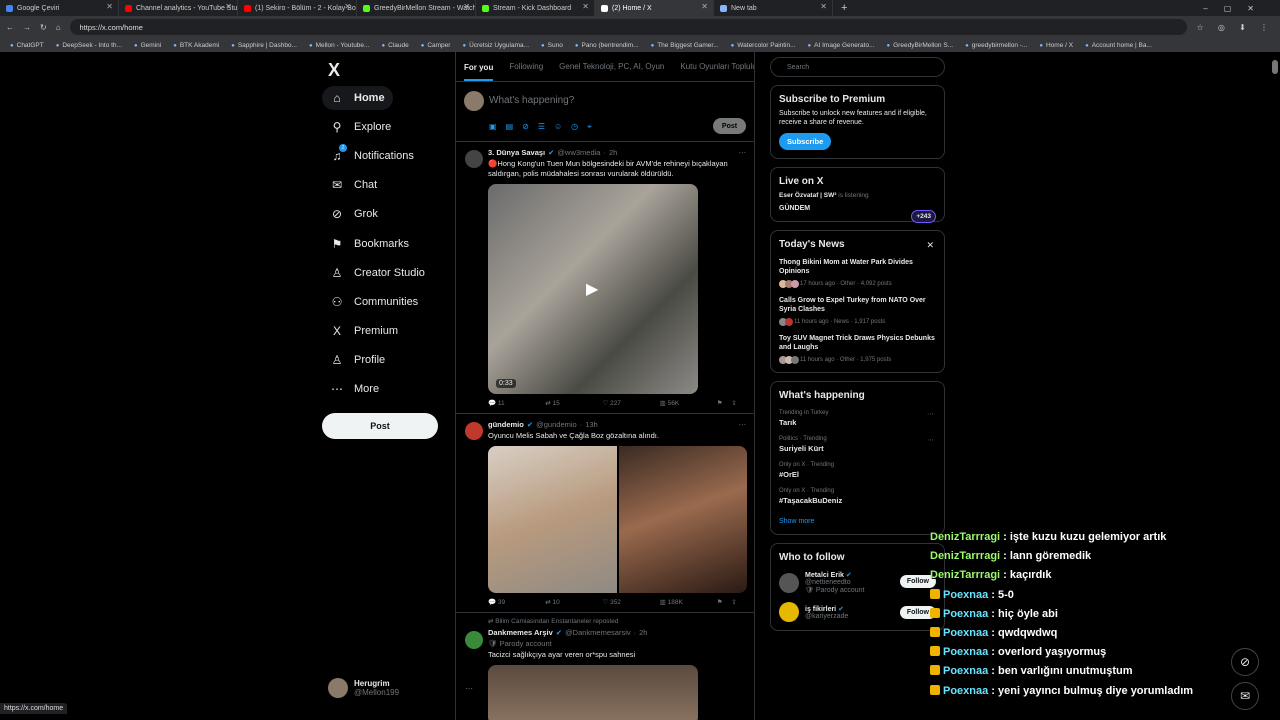 This screenshot has width=1280, height=720. I want to click on trend-item: Only on X · Trending #TaşacakBuDeniz, so click(857, 496).